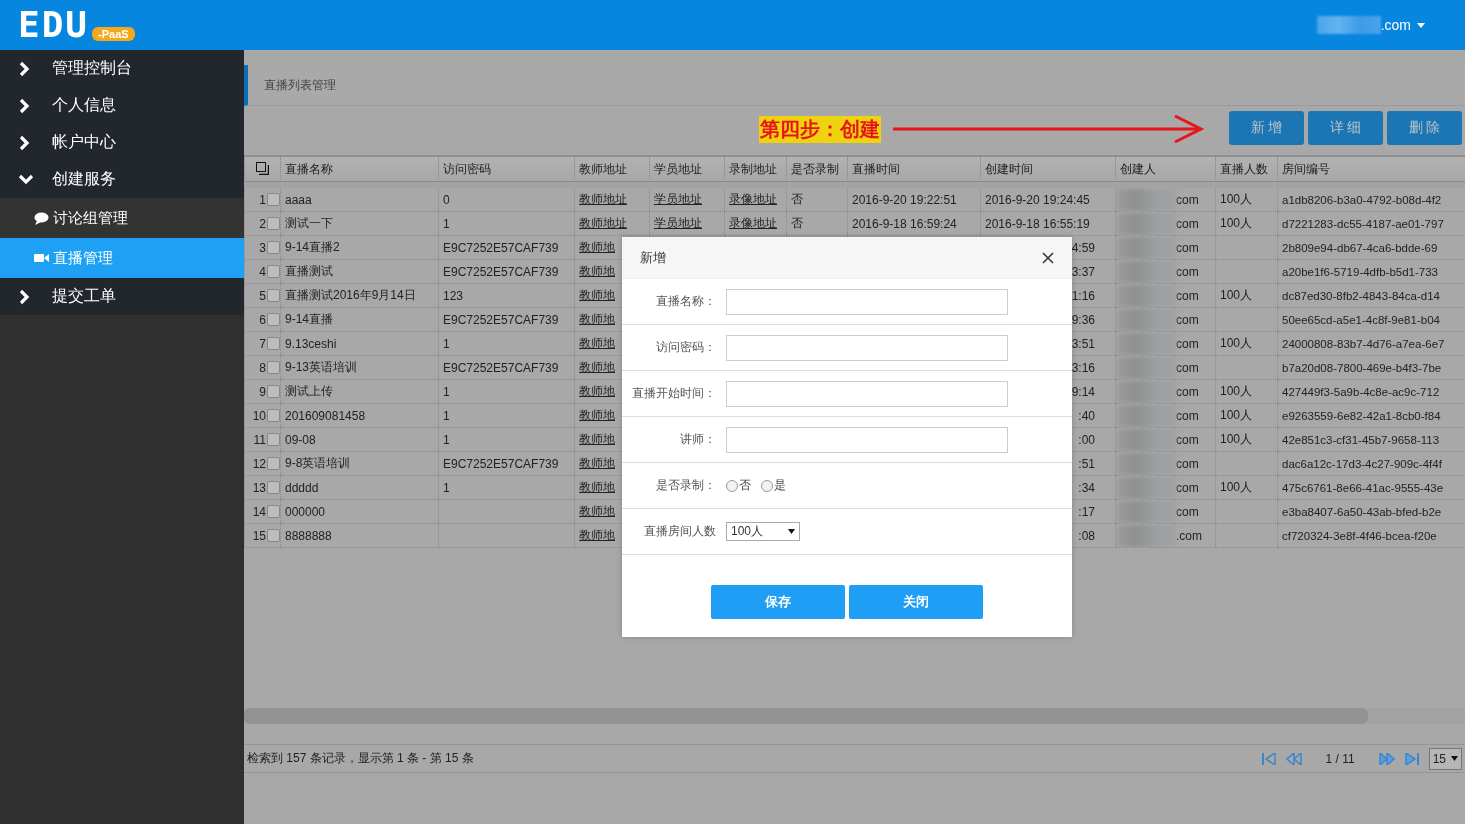  What do you see at coordinates (1361, 415) in the screenshot?
I see `table-cell: e9263559-6e82-42a1-8cb0-f84` at bounding box center [1361, 415].